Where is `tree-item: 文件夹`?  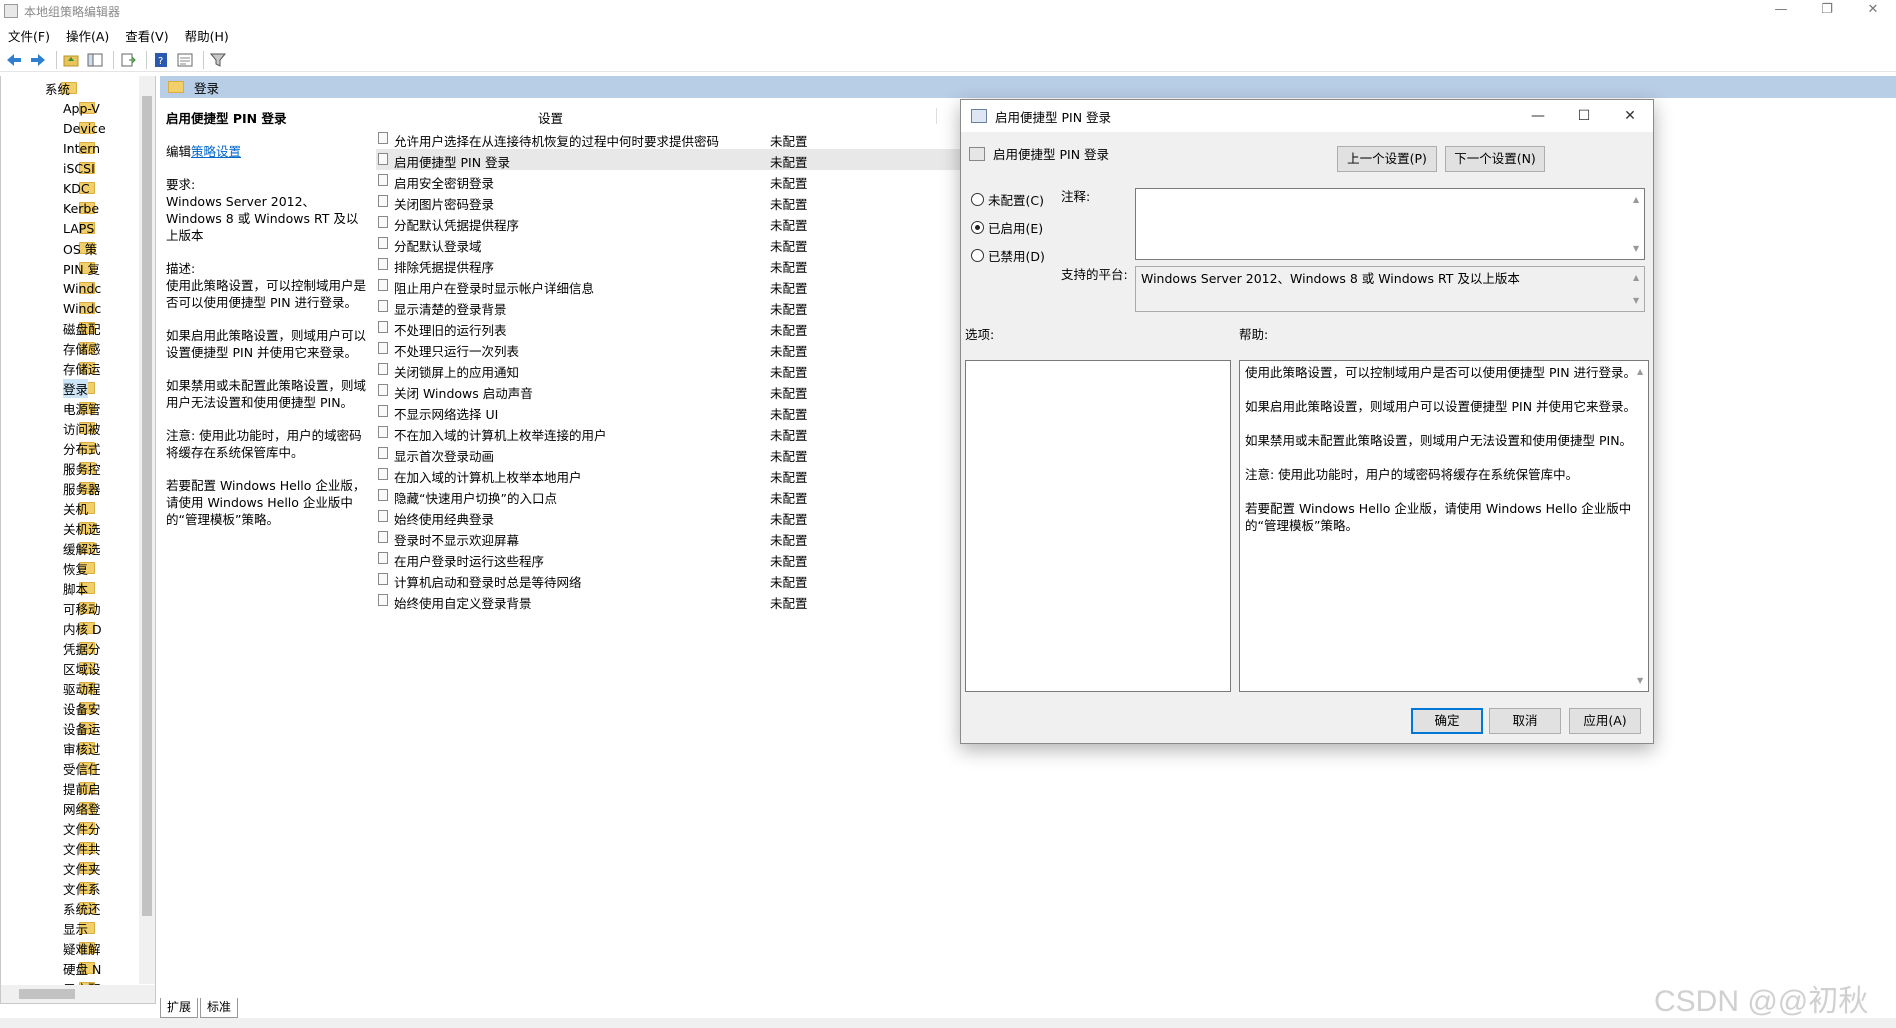 tree-item: 文件夹 is located at coordinates (71, 868).